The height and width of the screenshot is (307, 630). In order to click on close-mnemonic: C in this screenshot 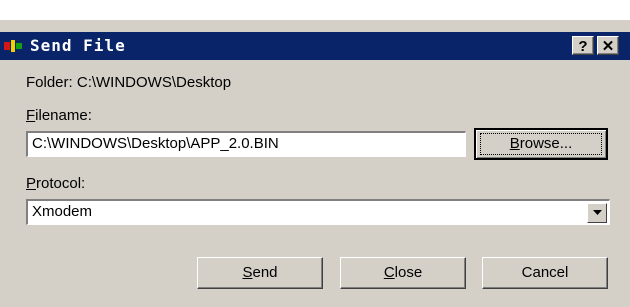, I will do `click(389, 272)`.